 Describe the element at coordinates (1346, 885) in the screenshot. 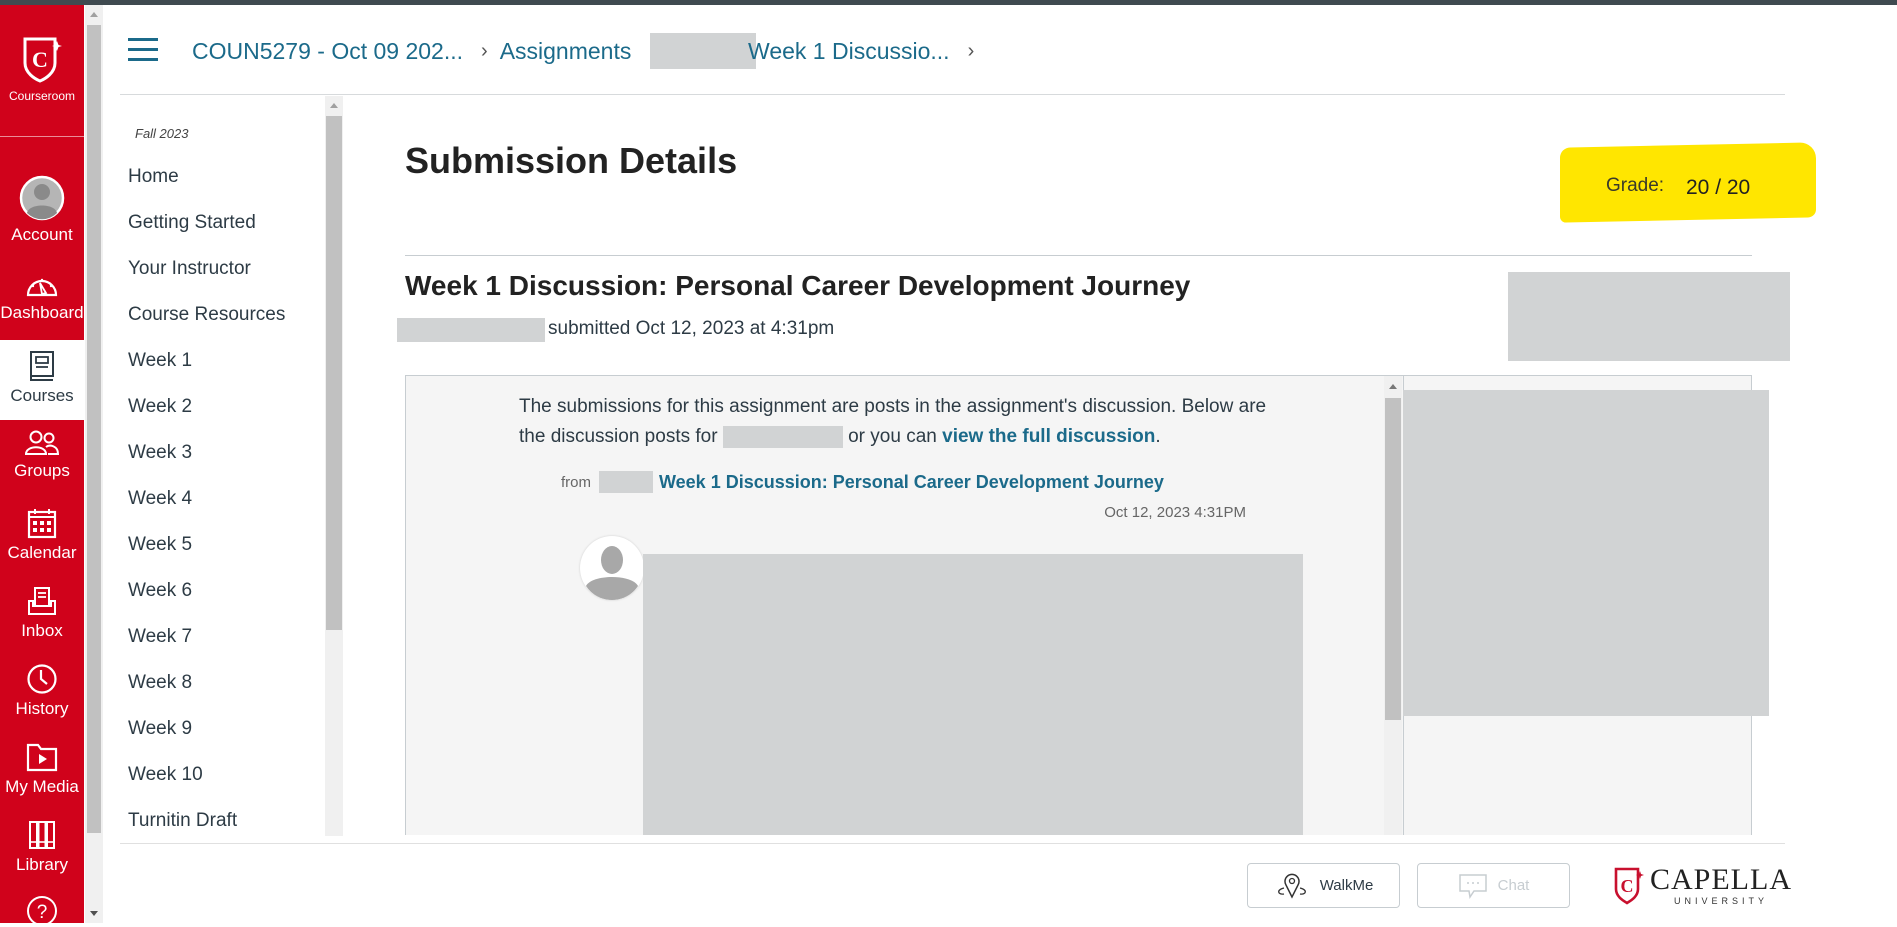

I see `walkme-label: WalkMe` at that location.